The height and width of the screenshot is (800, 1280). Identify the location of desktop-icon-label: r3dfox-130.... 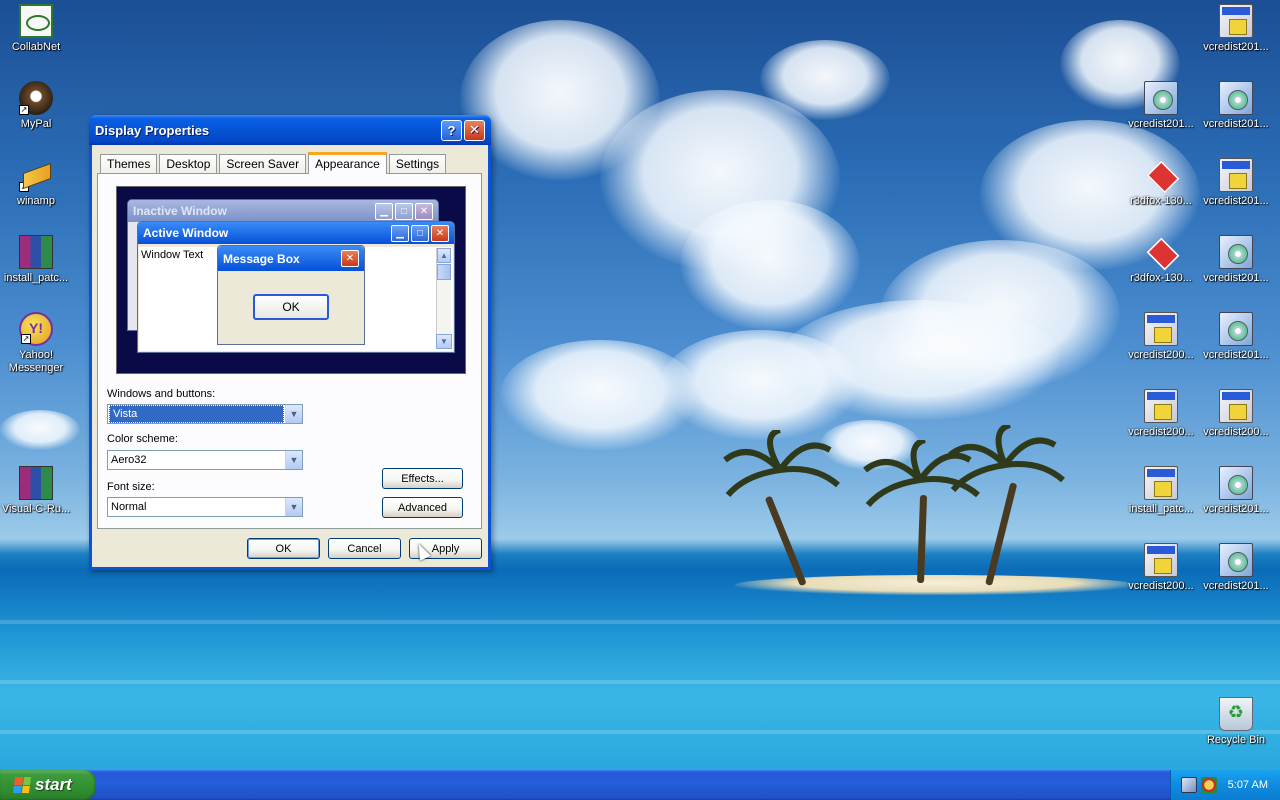
(1161, 278).